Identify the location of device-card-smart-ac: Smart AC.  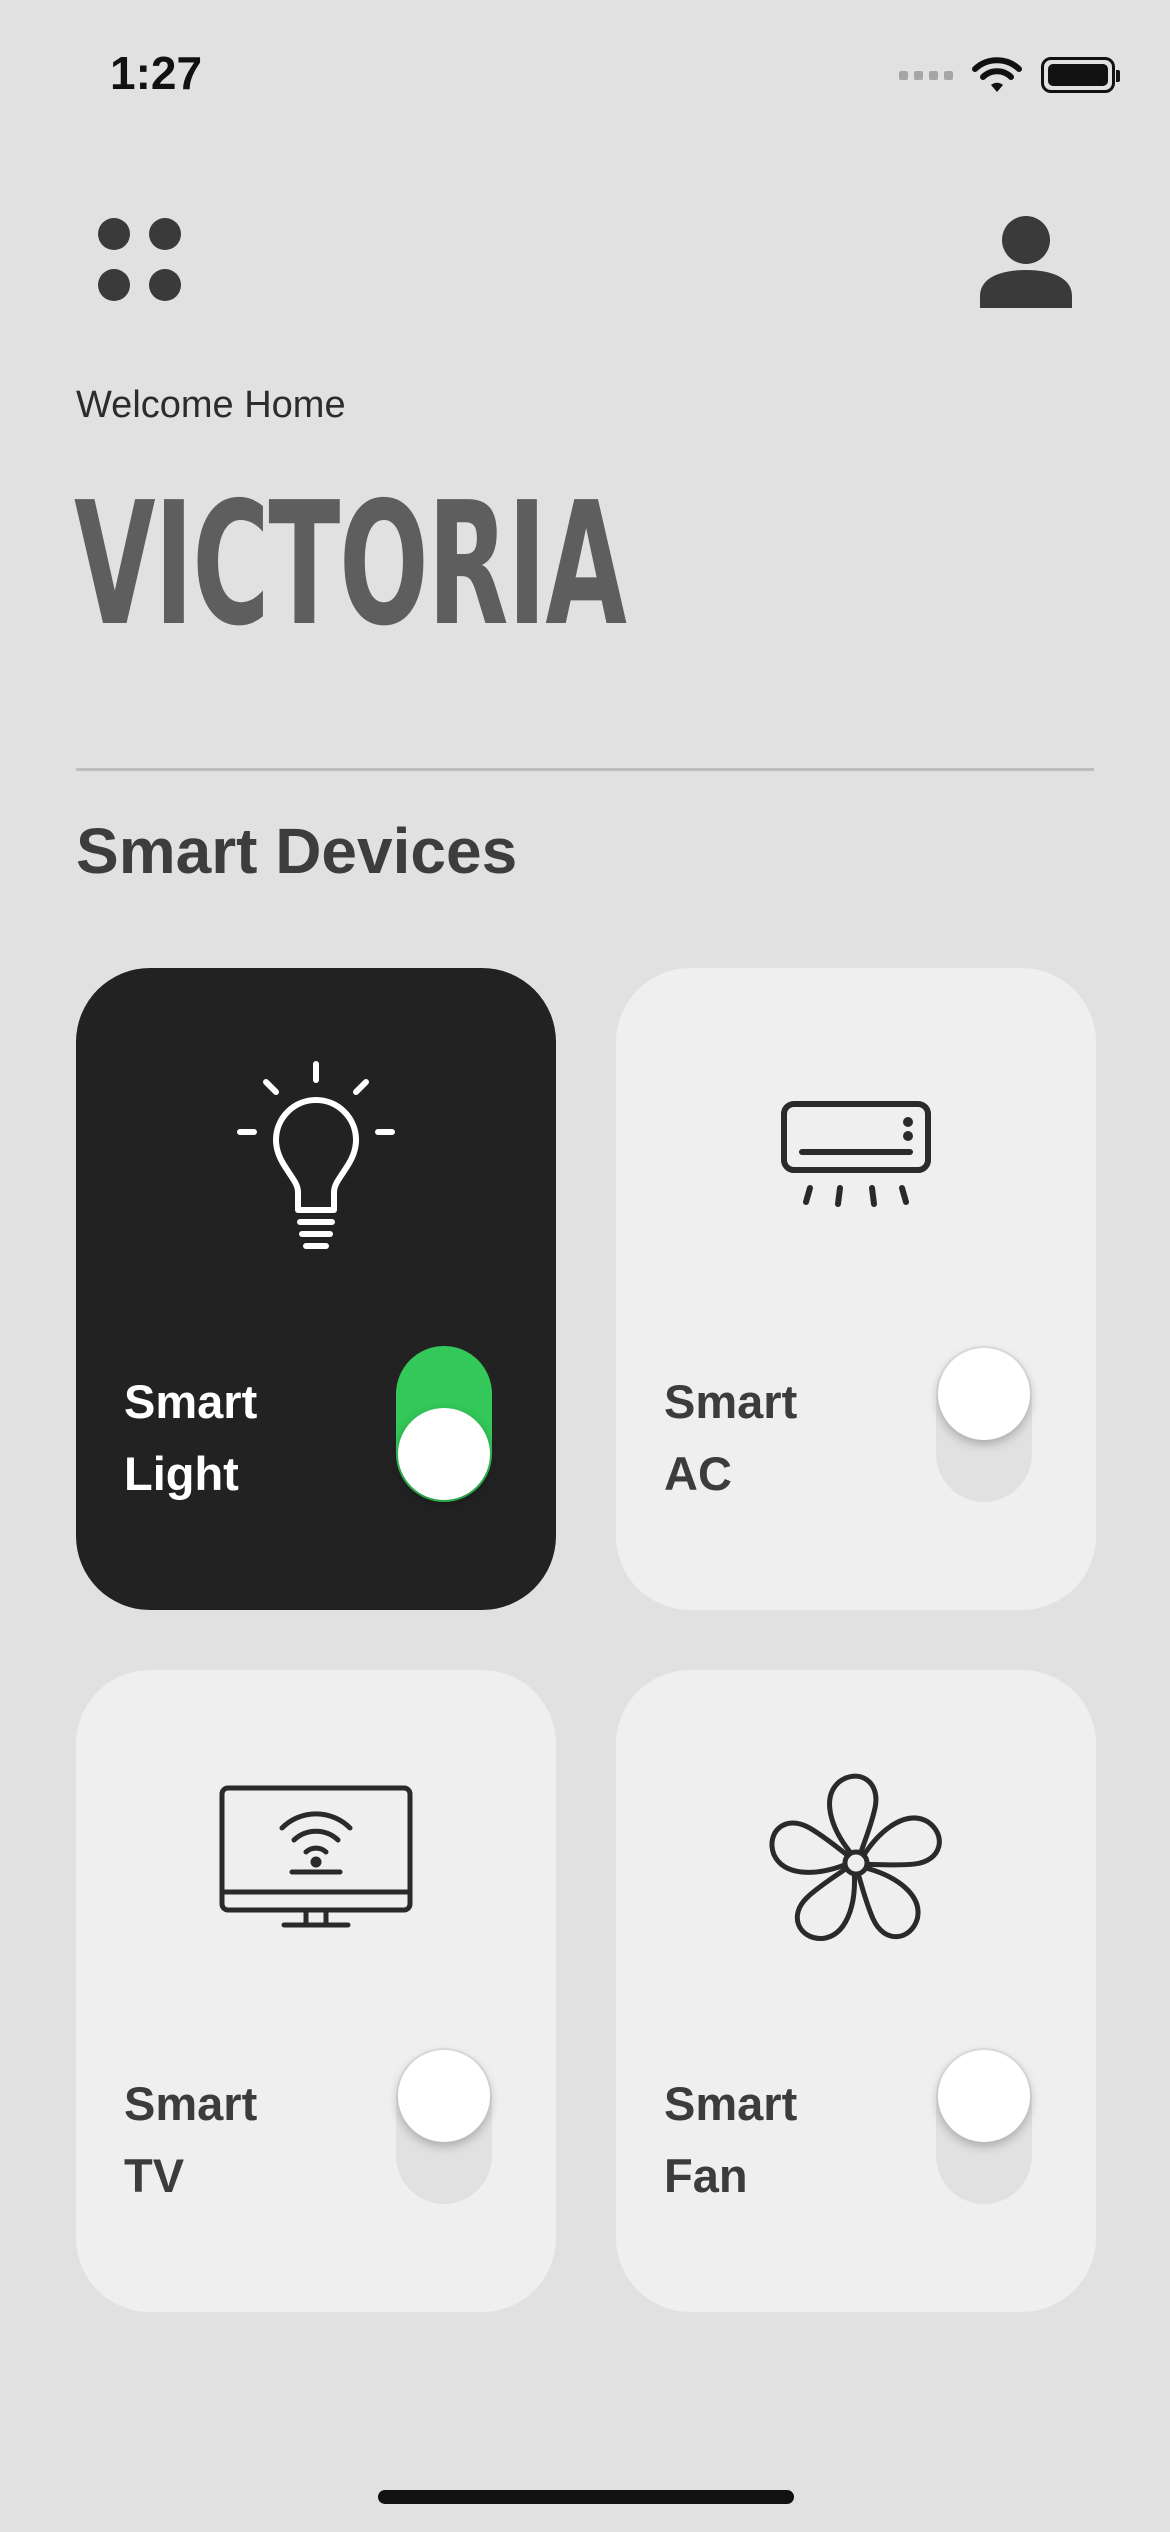
(856, 1289).